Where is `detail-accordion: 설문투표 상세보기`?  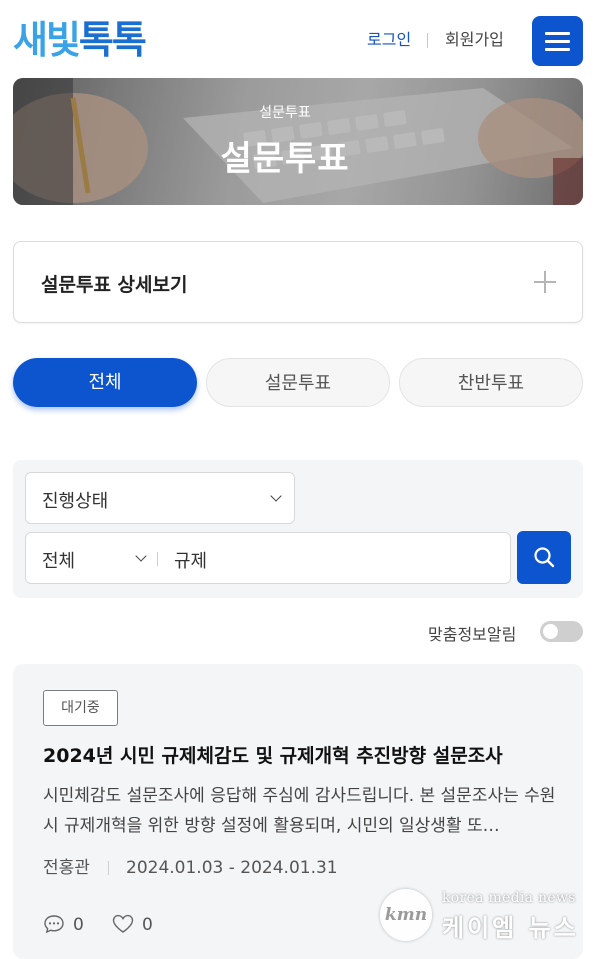 detail-accordion: 설문투표 상세보기 is located at coordinates (298, 282).